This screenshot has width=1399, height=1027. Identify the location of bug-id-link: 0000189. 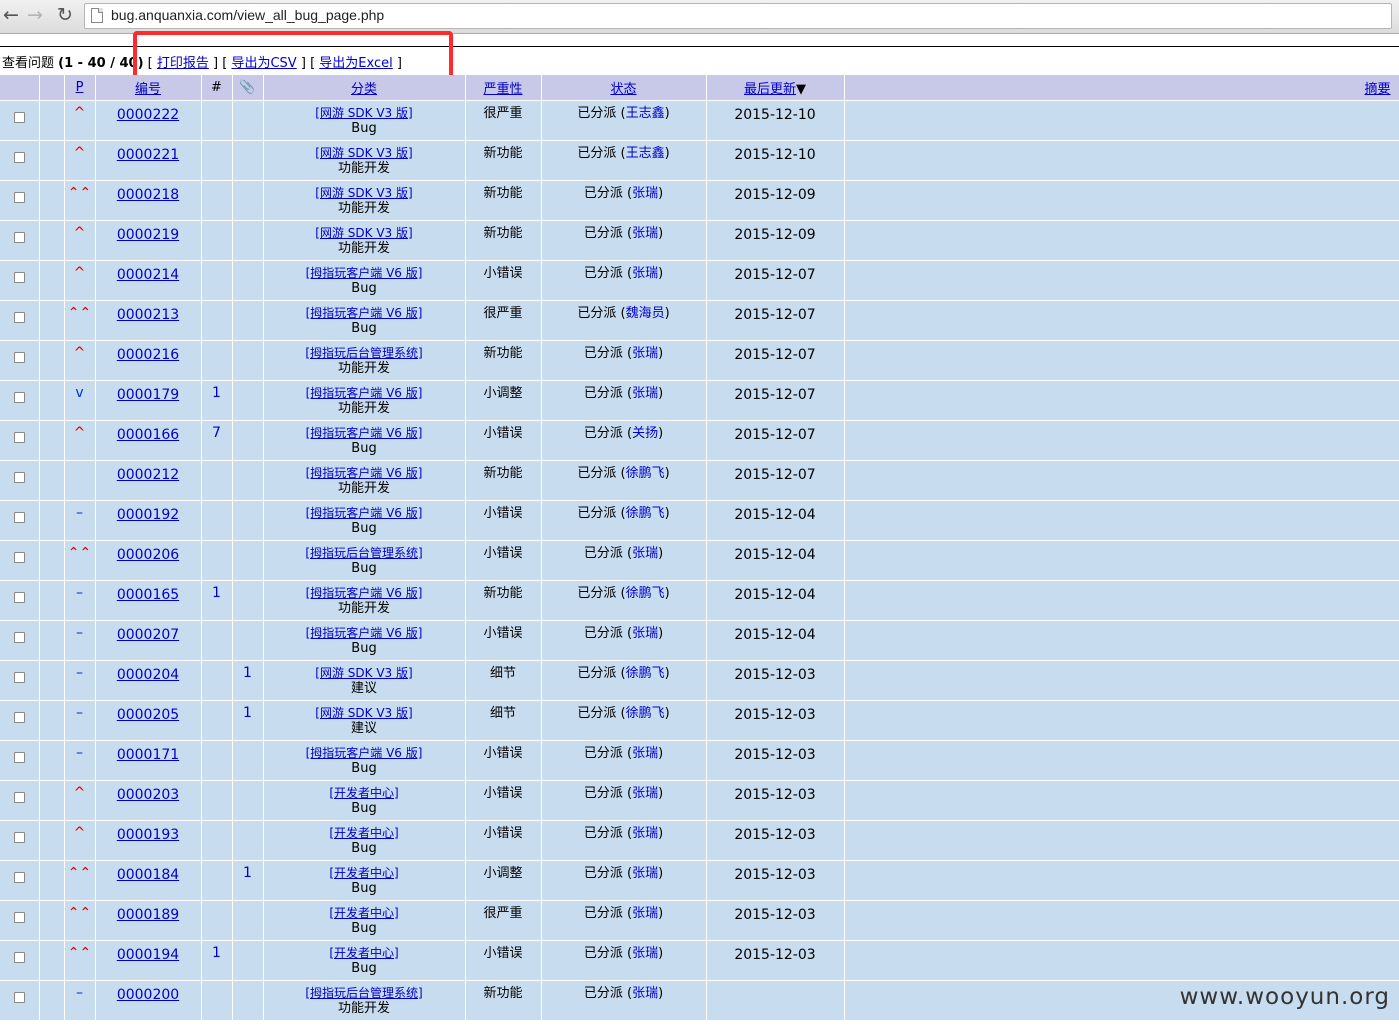
(148, 915).